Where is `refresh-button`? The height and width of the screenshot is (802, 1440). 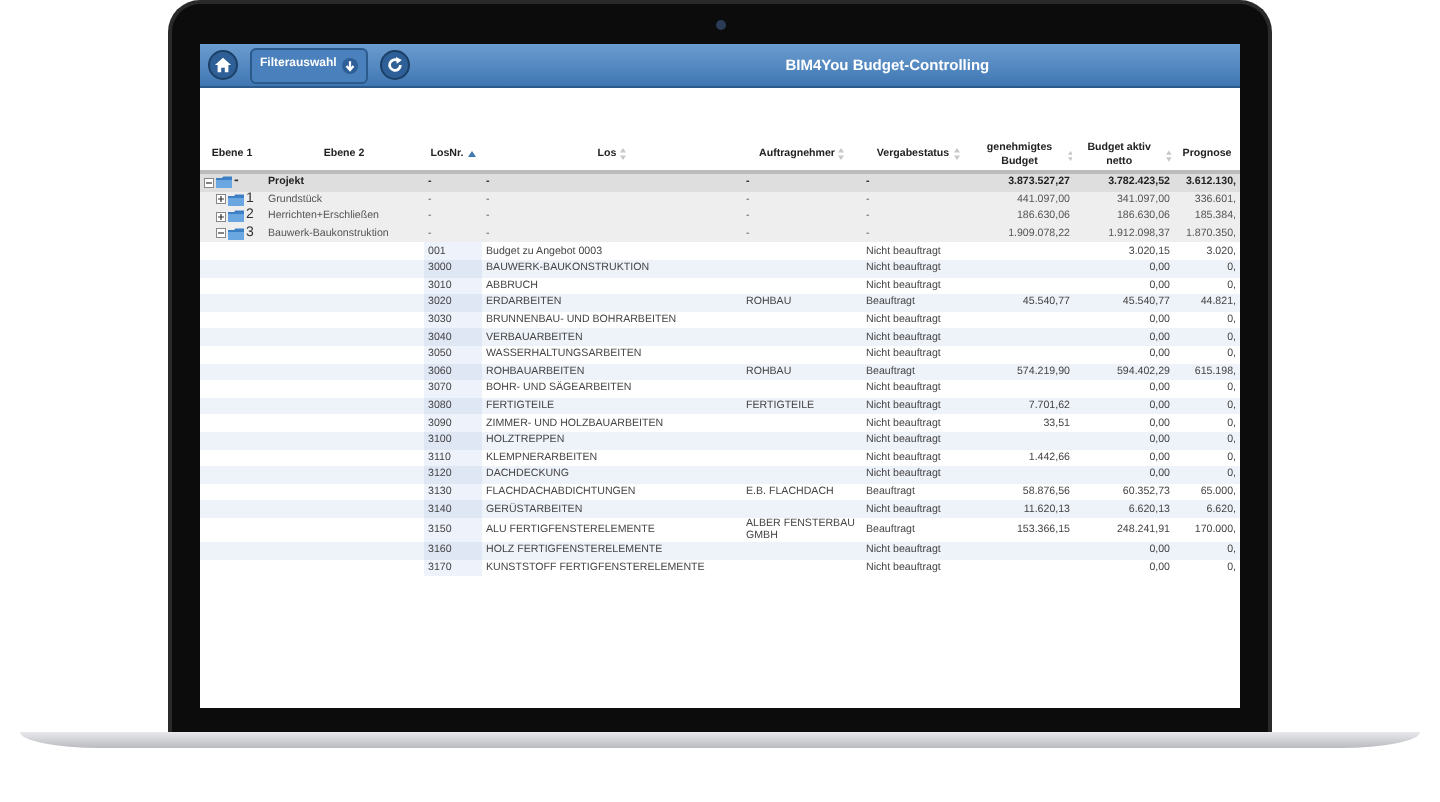 refresh-button is located at coordinates (395, 65).